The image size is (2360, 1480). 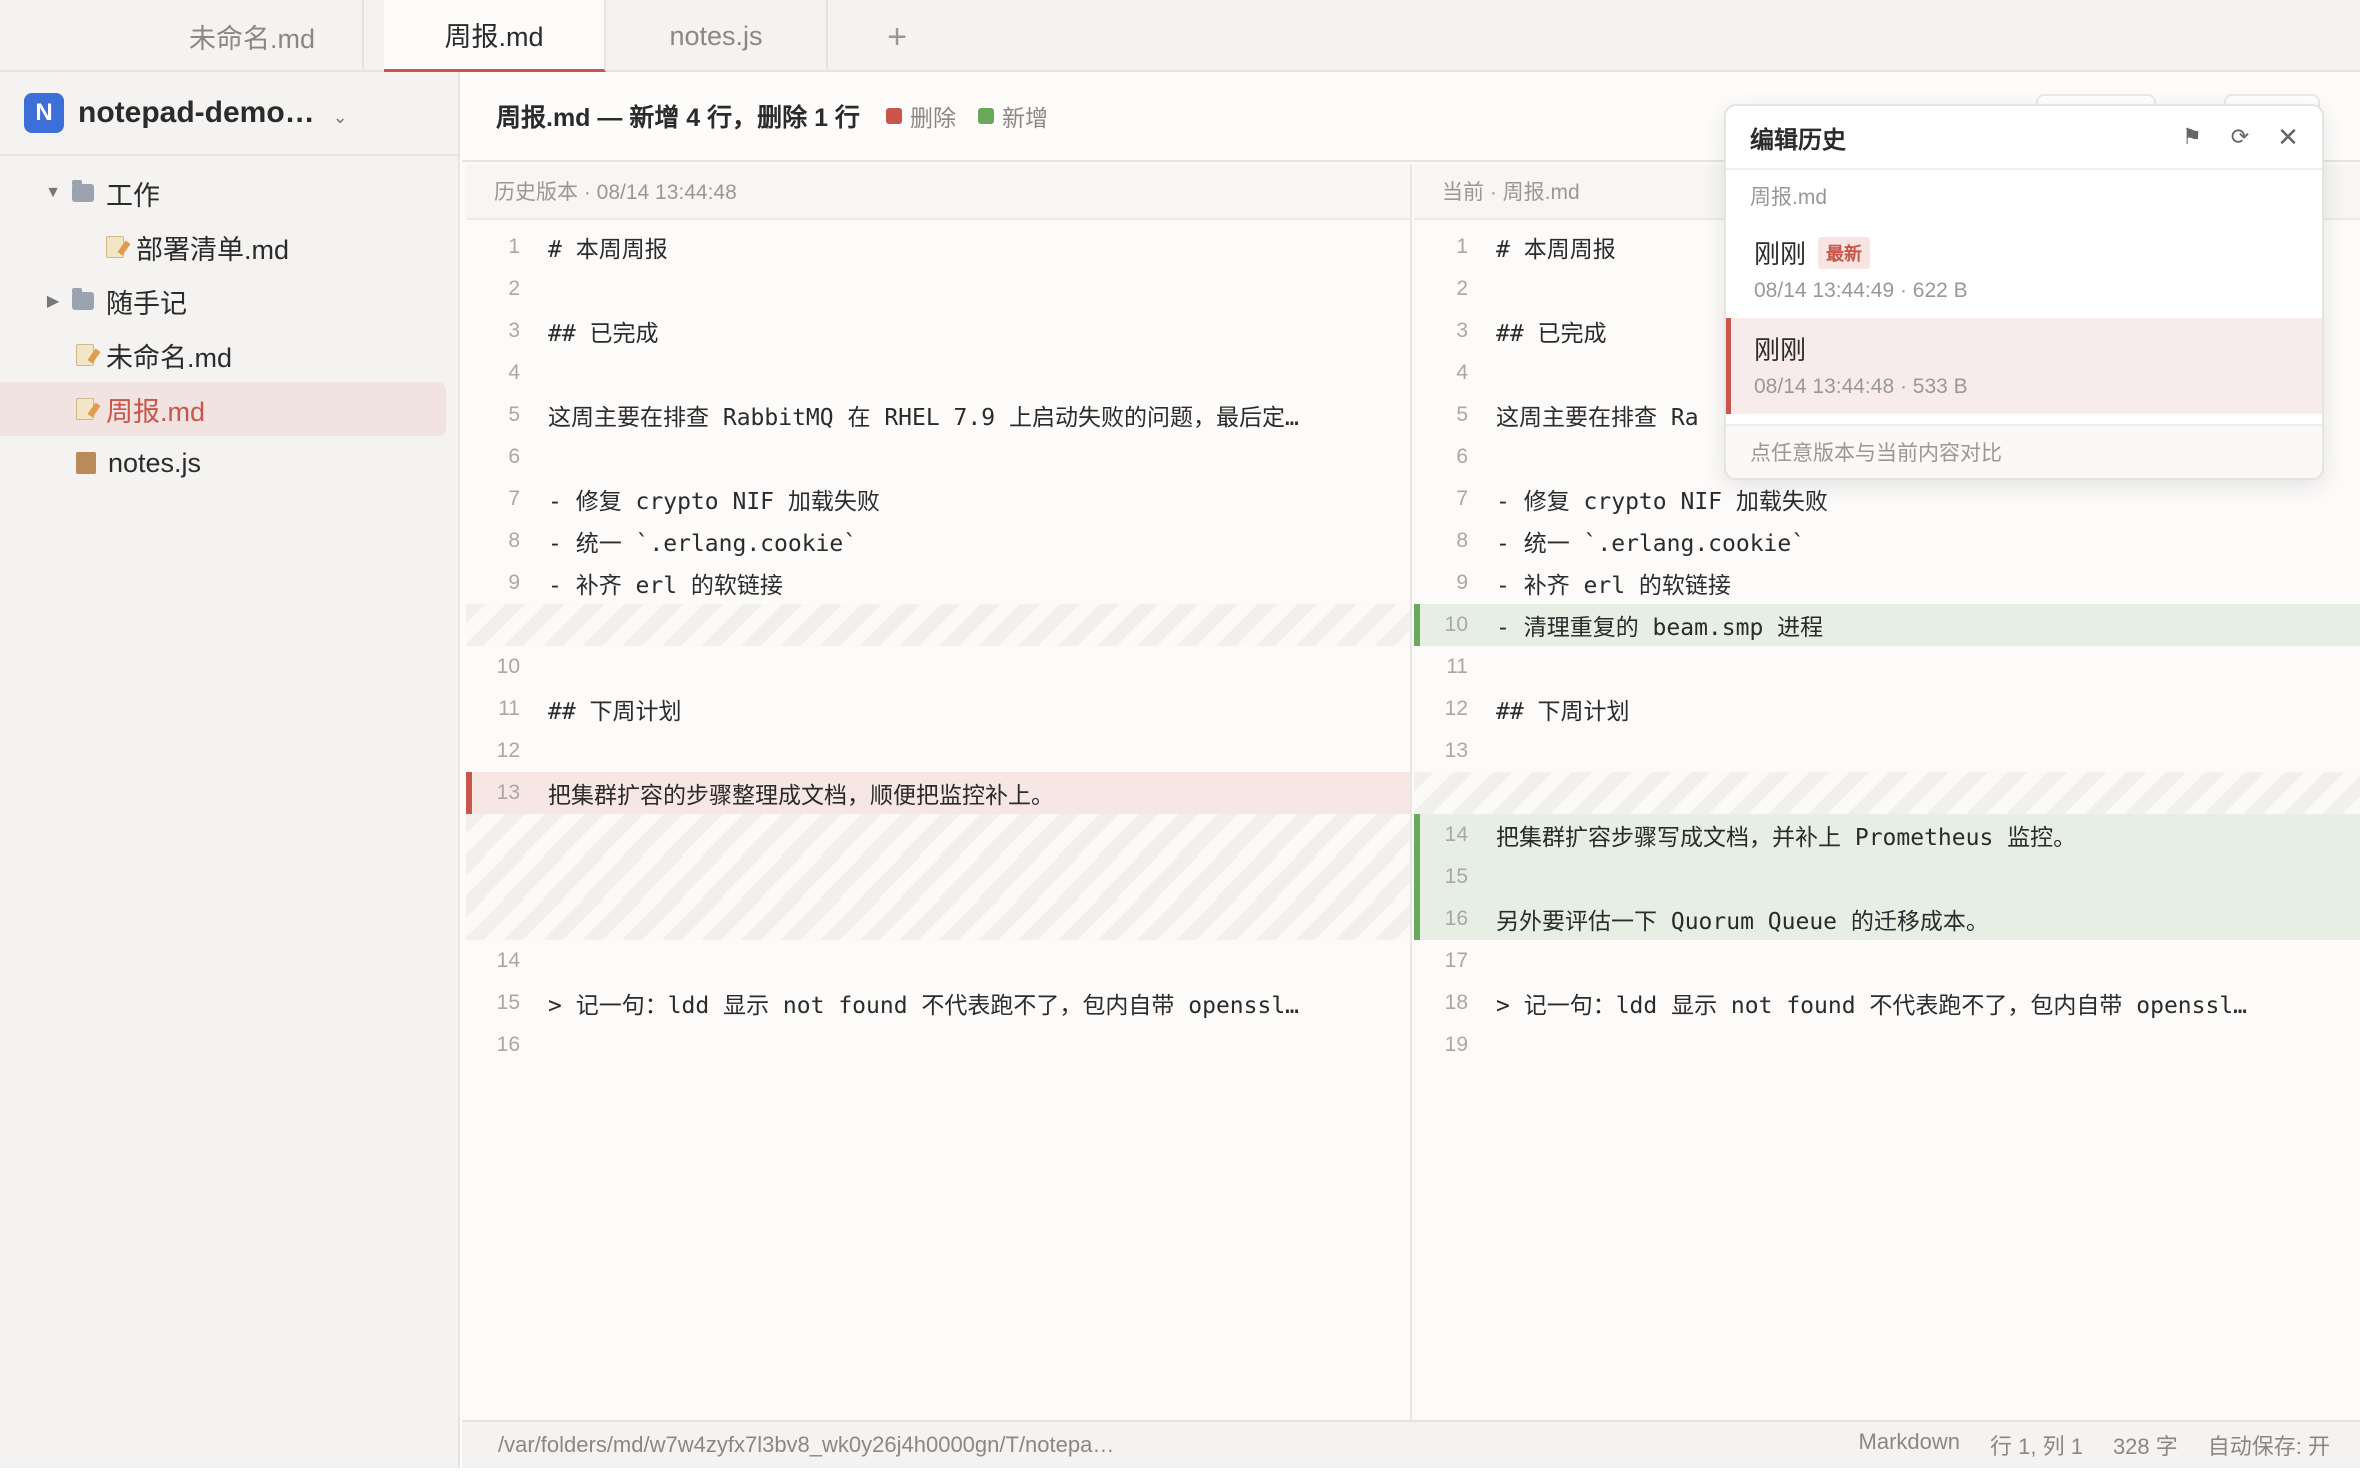 I want to click on line-text: - 统一 `.erlang.cookie`, so click(x=703, y=544).